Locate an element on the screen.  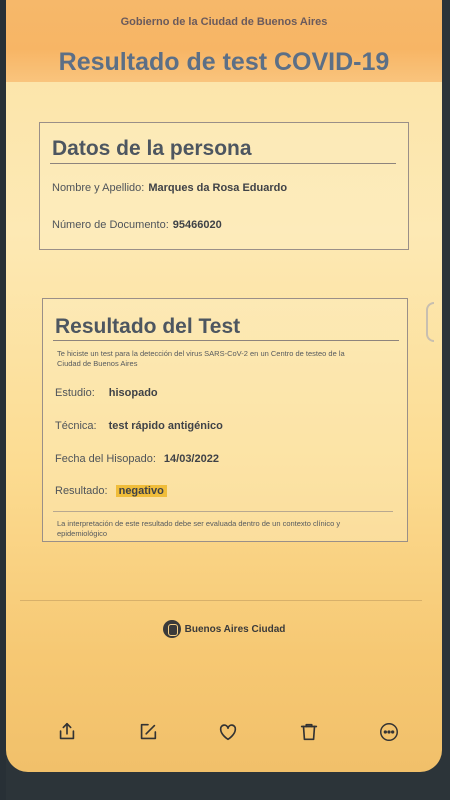
share-icon is located at coordinates (67, 731).